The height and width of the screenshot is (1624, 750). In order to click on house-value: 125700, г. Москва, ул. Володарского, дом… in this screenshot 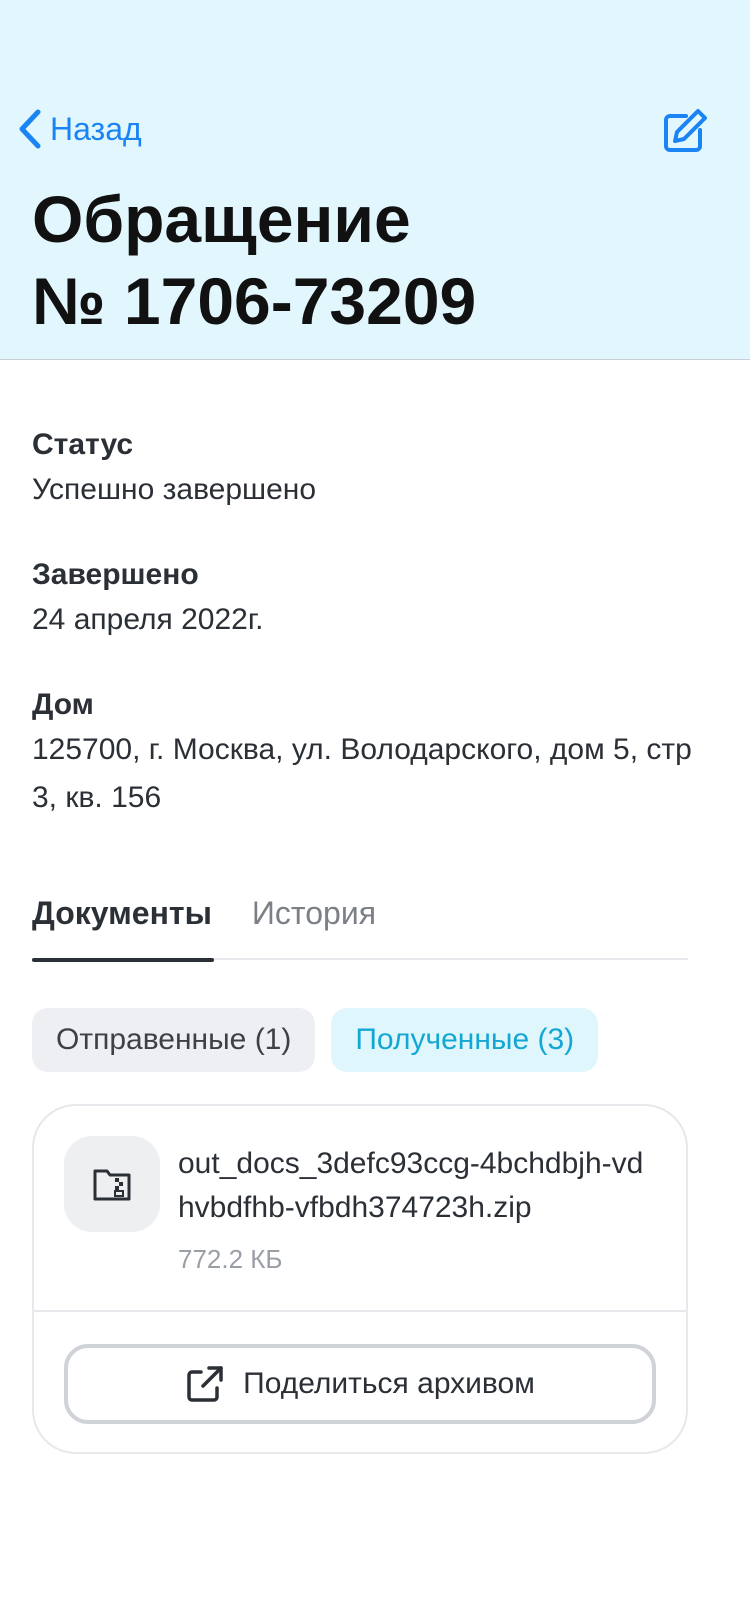, I will do `click(362, 773)`.